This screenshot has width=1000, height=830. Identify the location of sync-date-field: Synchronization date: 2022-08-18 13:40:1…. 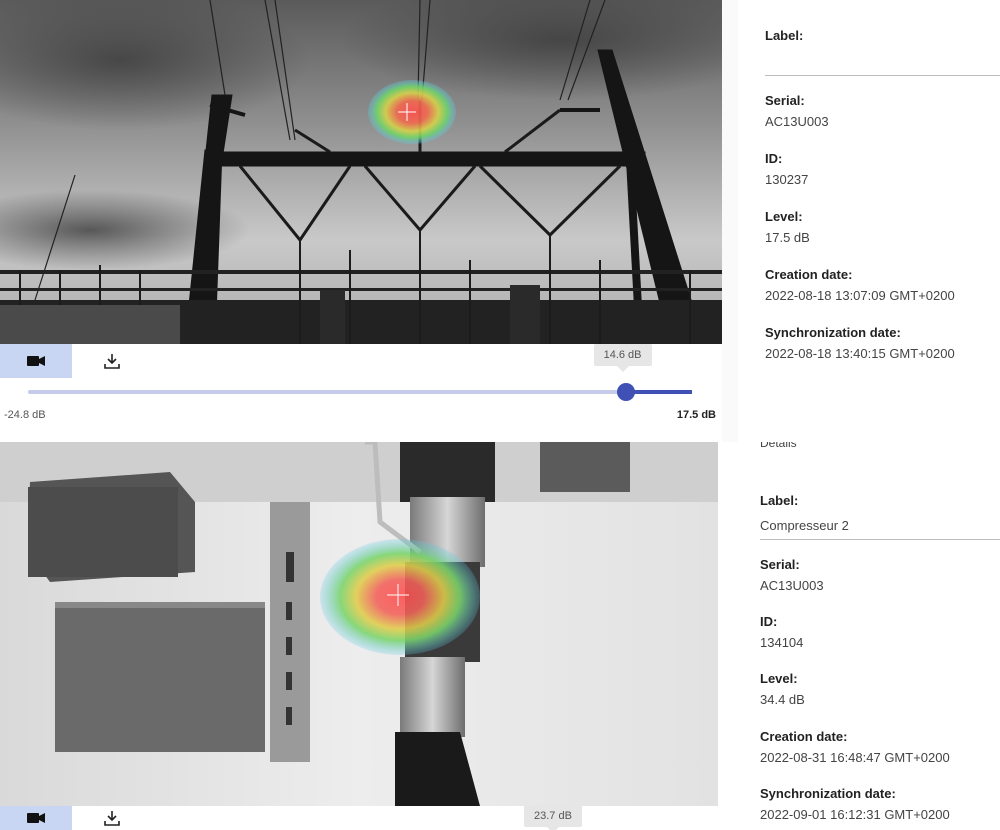
(860, 343).